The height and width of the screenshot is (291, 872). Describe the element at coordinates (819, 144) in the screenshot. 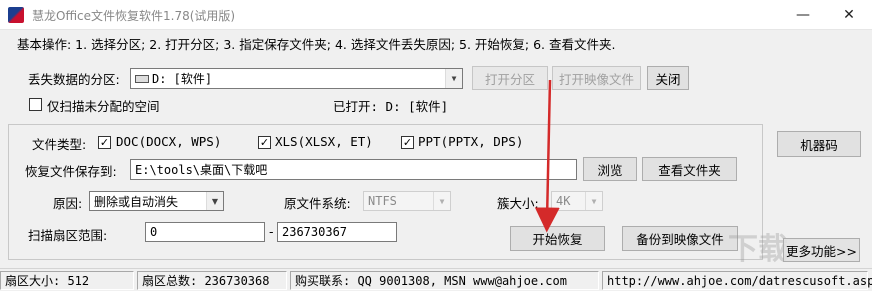

I see `machine-code-button: 机器码` at that location.